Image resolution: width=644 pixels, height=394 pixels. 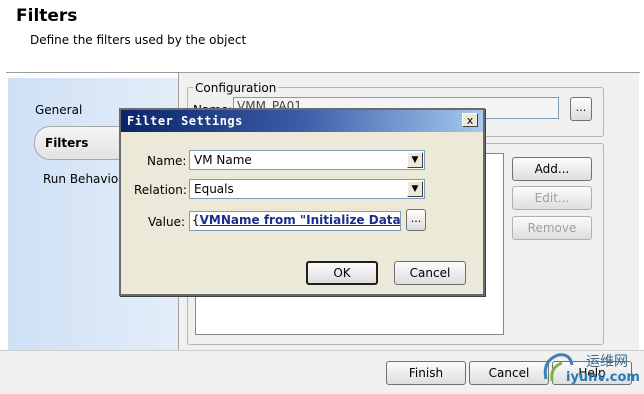 What do you see at coordinates (603, 377) in the screenshot?
I see `watermark-en-text: iyunv.com` at bounding box center [603, 377].